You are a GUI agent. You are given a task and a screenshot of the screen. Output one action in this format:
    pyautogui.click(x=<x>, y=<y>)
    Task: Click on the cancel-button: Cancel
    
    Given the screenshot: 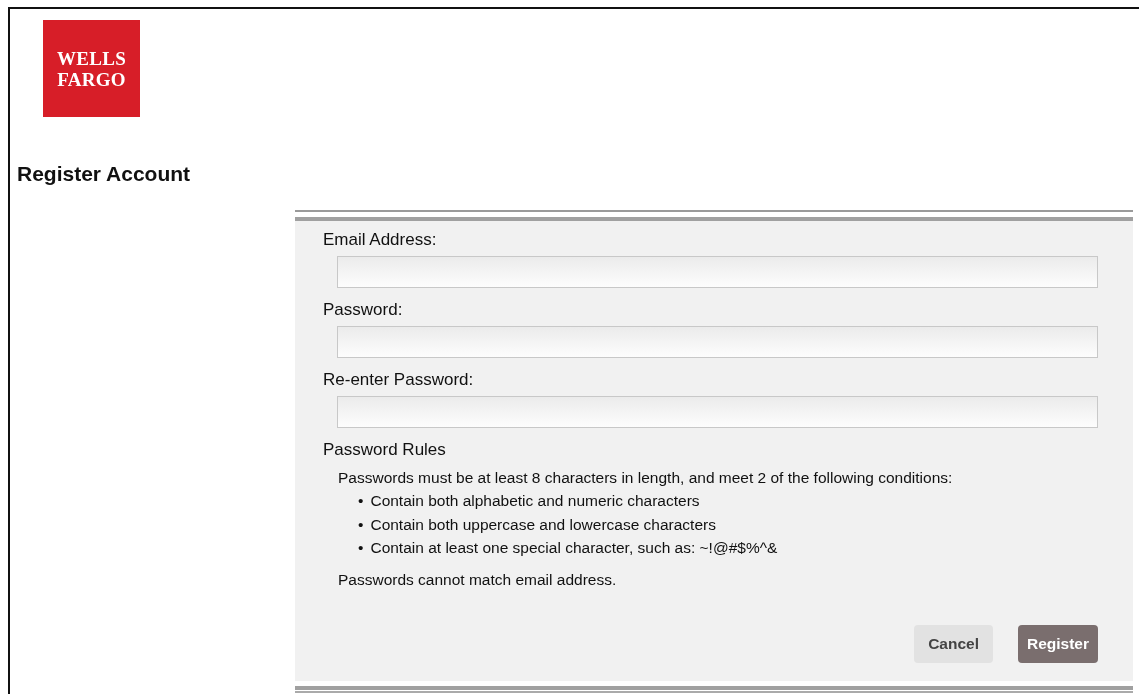 What is the action you would take?
    pyautogui.click(x=953, y=643)
    